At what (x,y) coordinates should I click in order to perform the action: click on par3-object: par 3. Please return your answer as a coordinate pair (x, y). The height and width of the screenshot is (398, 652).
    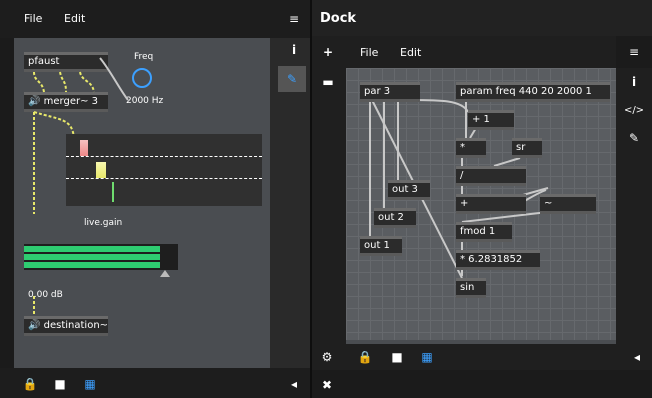
    Looking at the image, I should click on (390, 92).